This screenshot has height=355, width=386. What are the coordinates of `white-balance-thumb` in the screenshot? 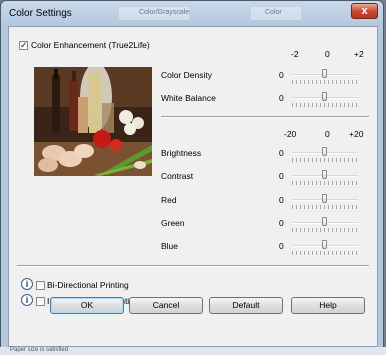 It's located at (324, 96).